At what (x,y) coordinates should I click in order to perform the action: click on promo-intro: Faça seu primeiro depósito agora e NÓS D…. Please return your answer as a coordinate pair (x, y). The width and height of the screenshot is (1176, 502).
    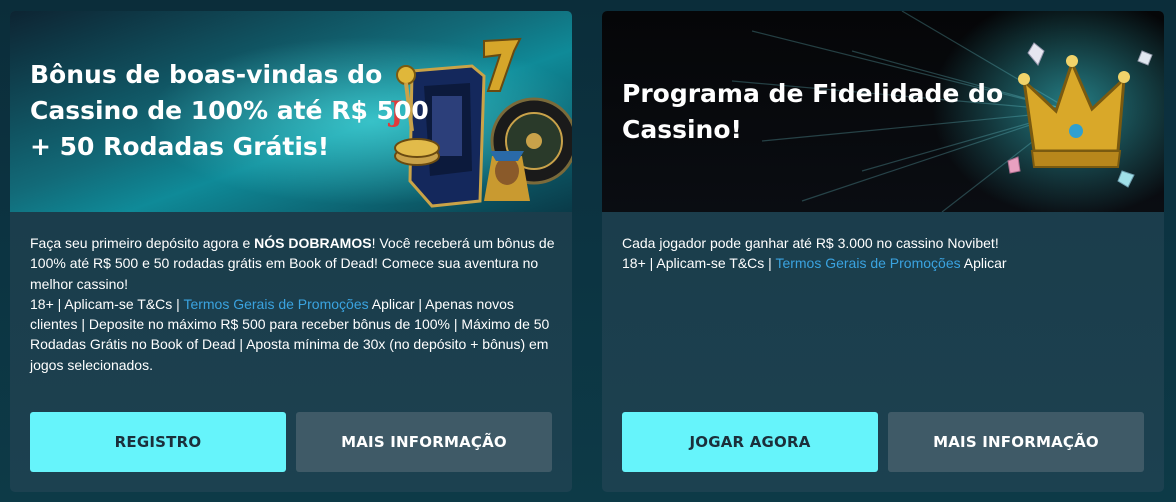
    Looking at the image, I should click on (292, 263).